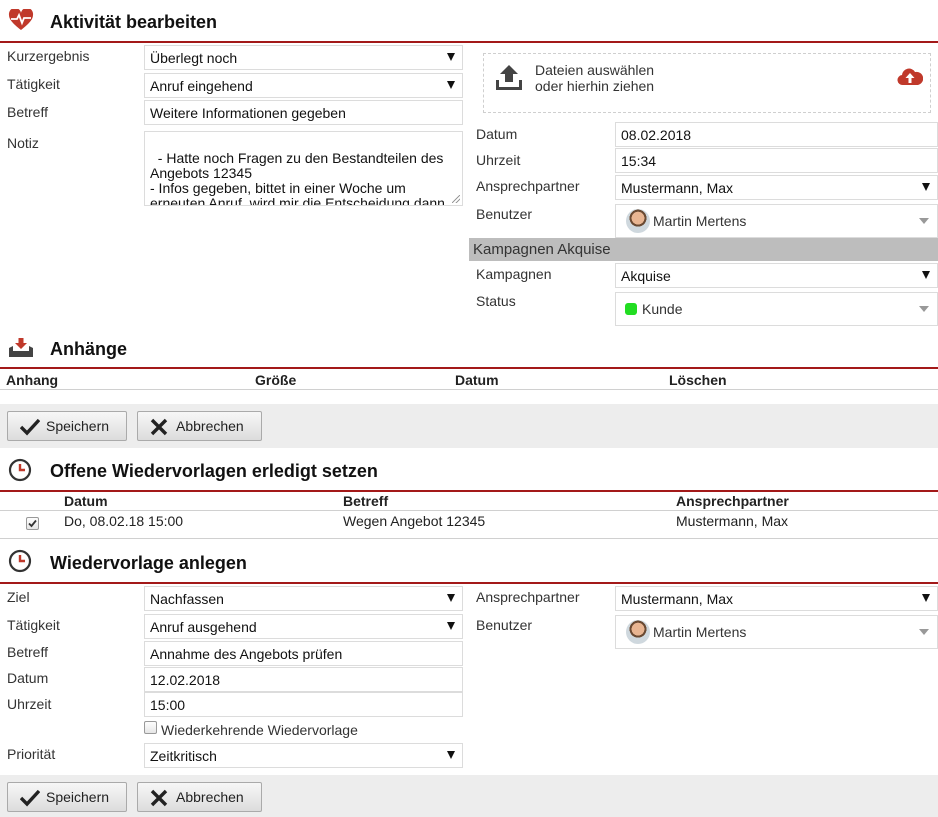  What do you see at coordinates (27, 112) in the screenshot?
I see `betreff-label: Betreff` at bounding box center [27, 112].